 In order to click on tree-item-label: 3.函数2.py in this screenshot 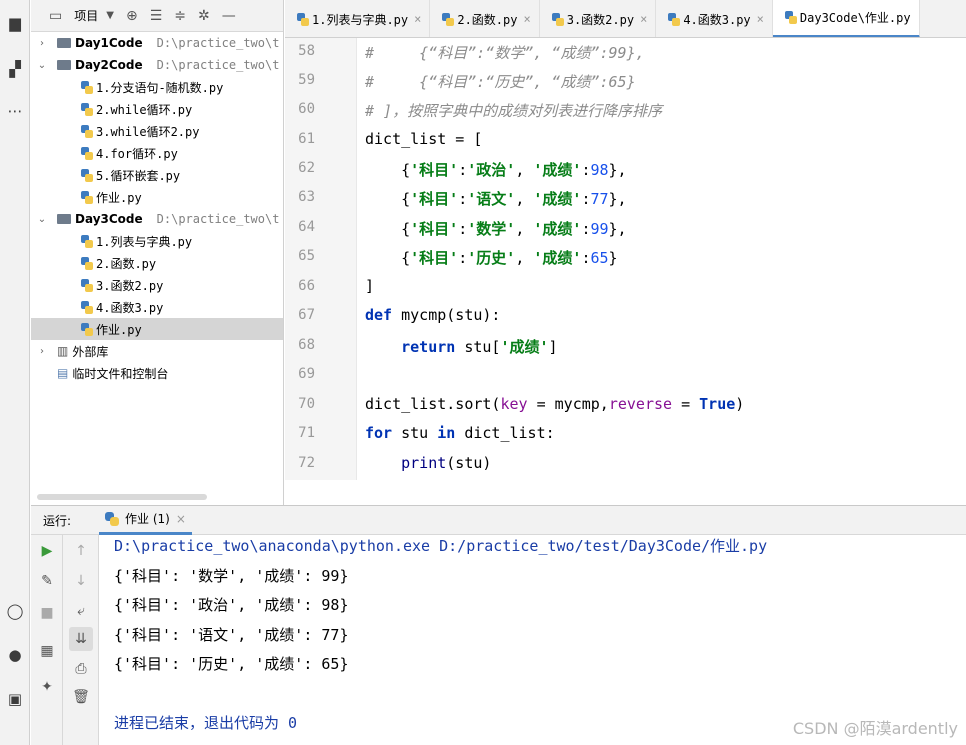, I will do `click(130, 285)`.